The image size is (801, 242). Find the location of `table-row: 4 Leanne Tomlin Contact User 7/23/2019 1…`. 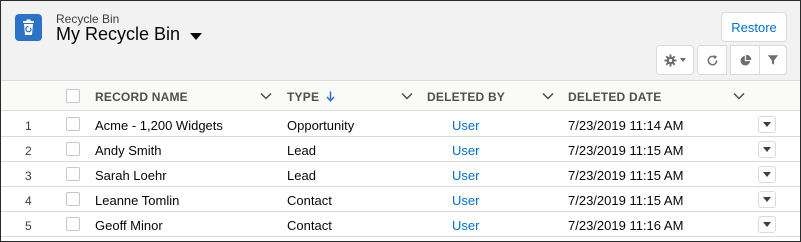

table-row: 4 Leanne Tomlin Contact User 7/23/2019 1… is located at coordinates (400, 199).